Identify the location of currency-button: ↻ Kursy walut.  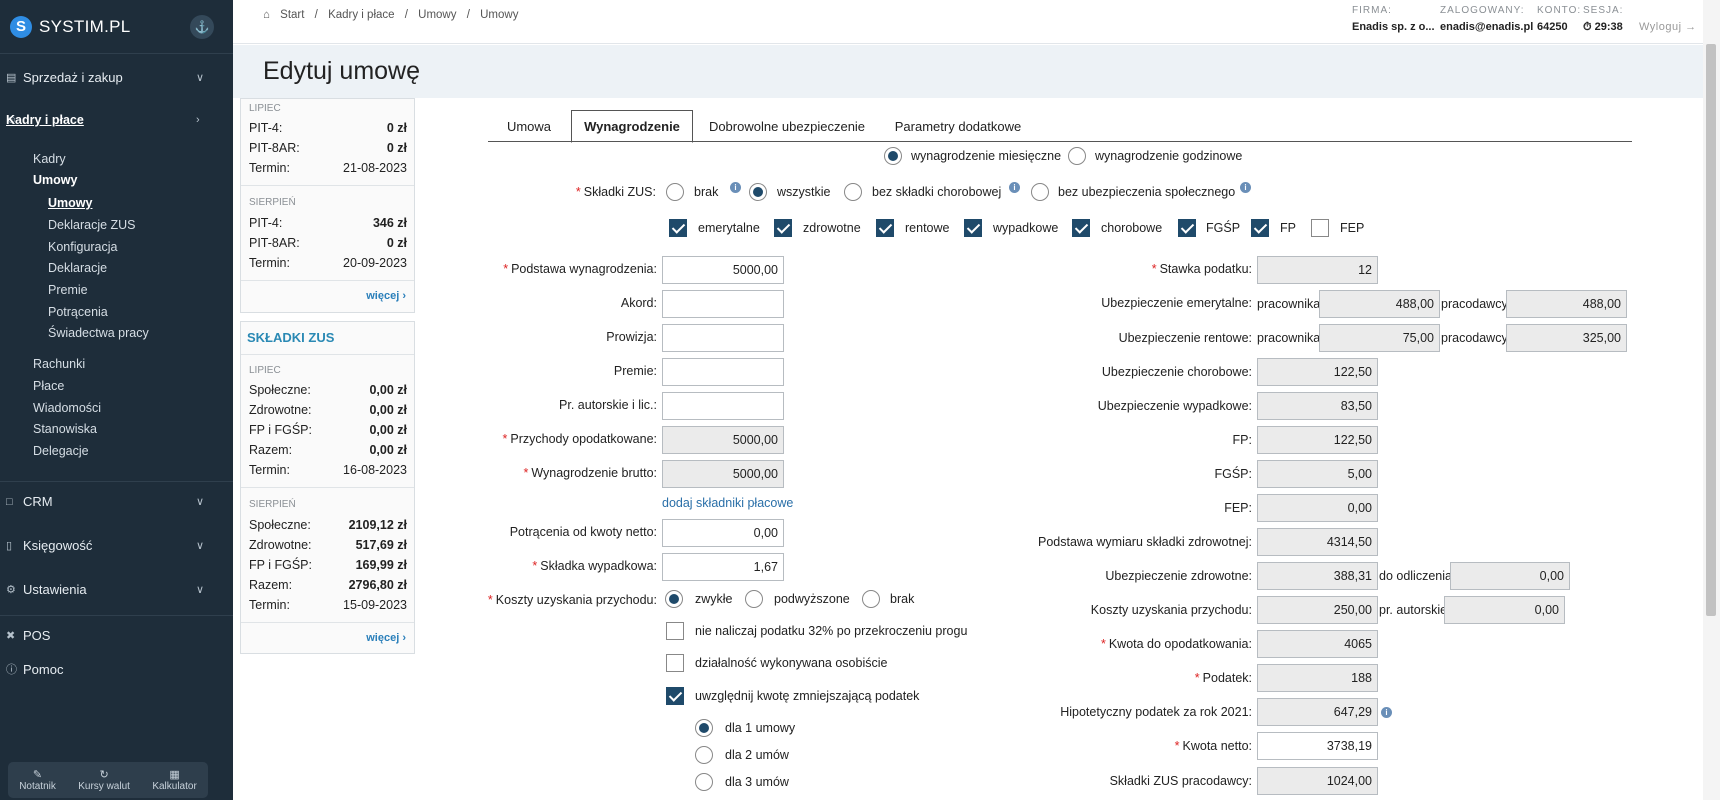
(104, 780).